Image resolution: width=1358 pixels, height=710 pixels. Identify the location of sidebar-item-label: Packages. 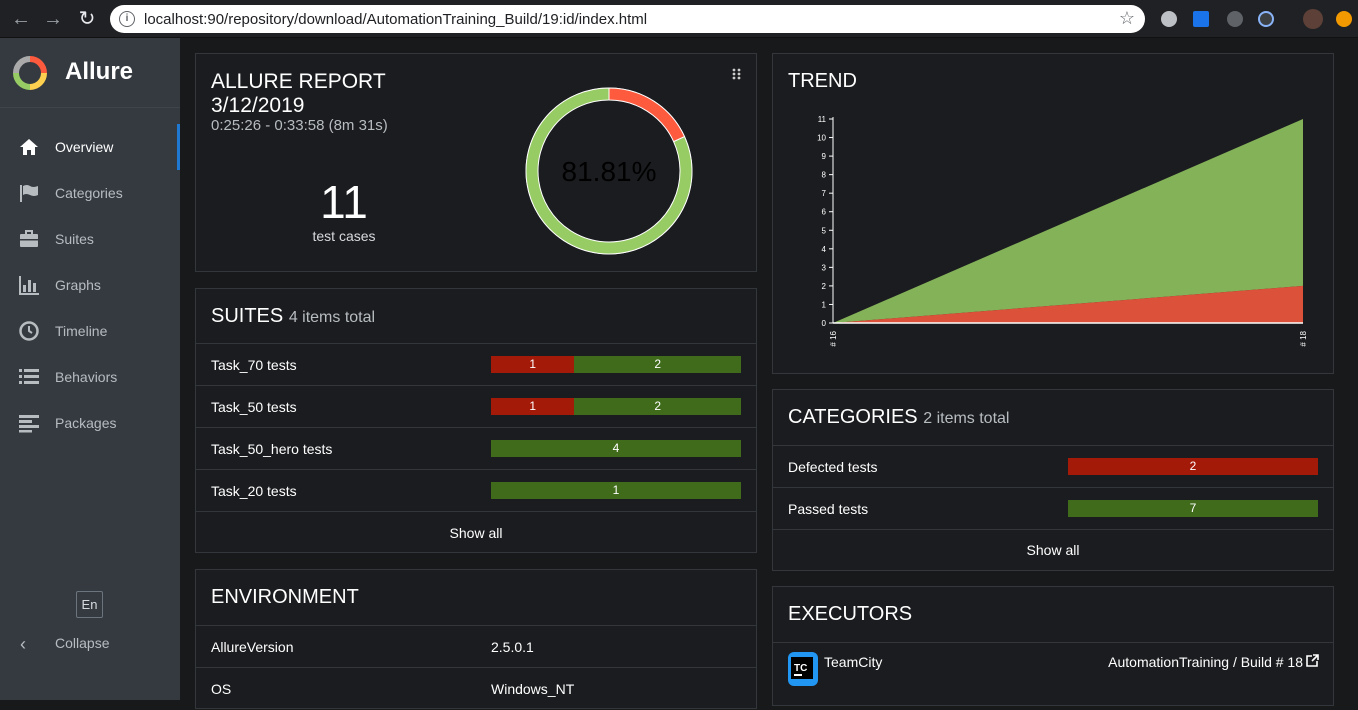
(86, 423).